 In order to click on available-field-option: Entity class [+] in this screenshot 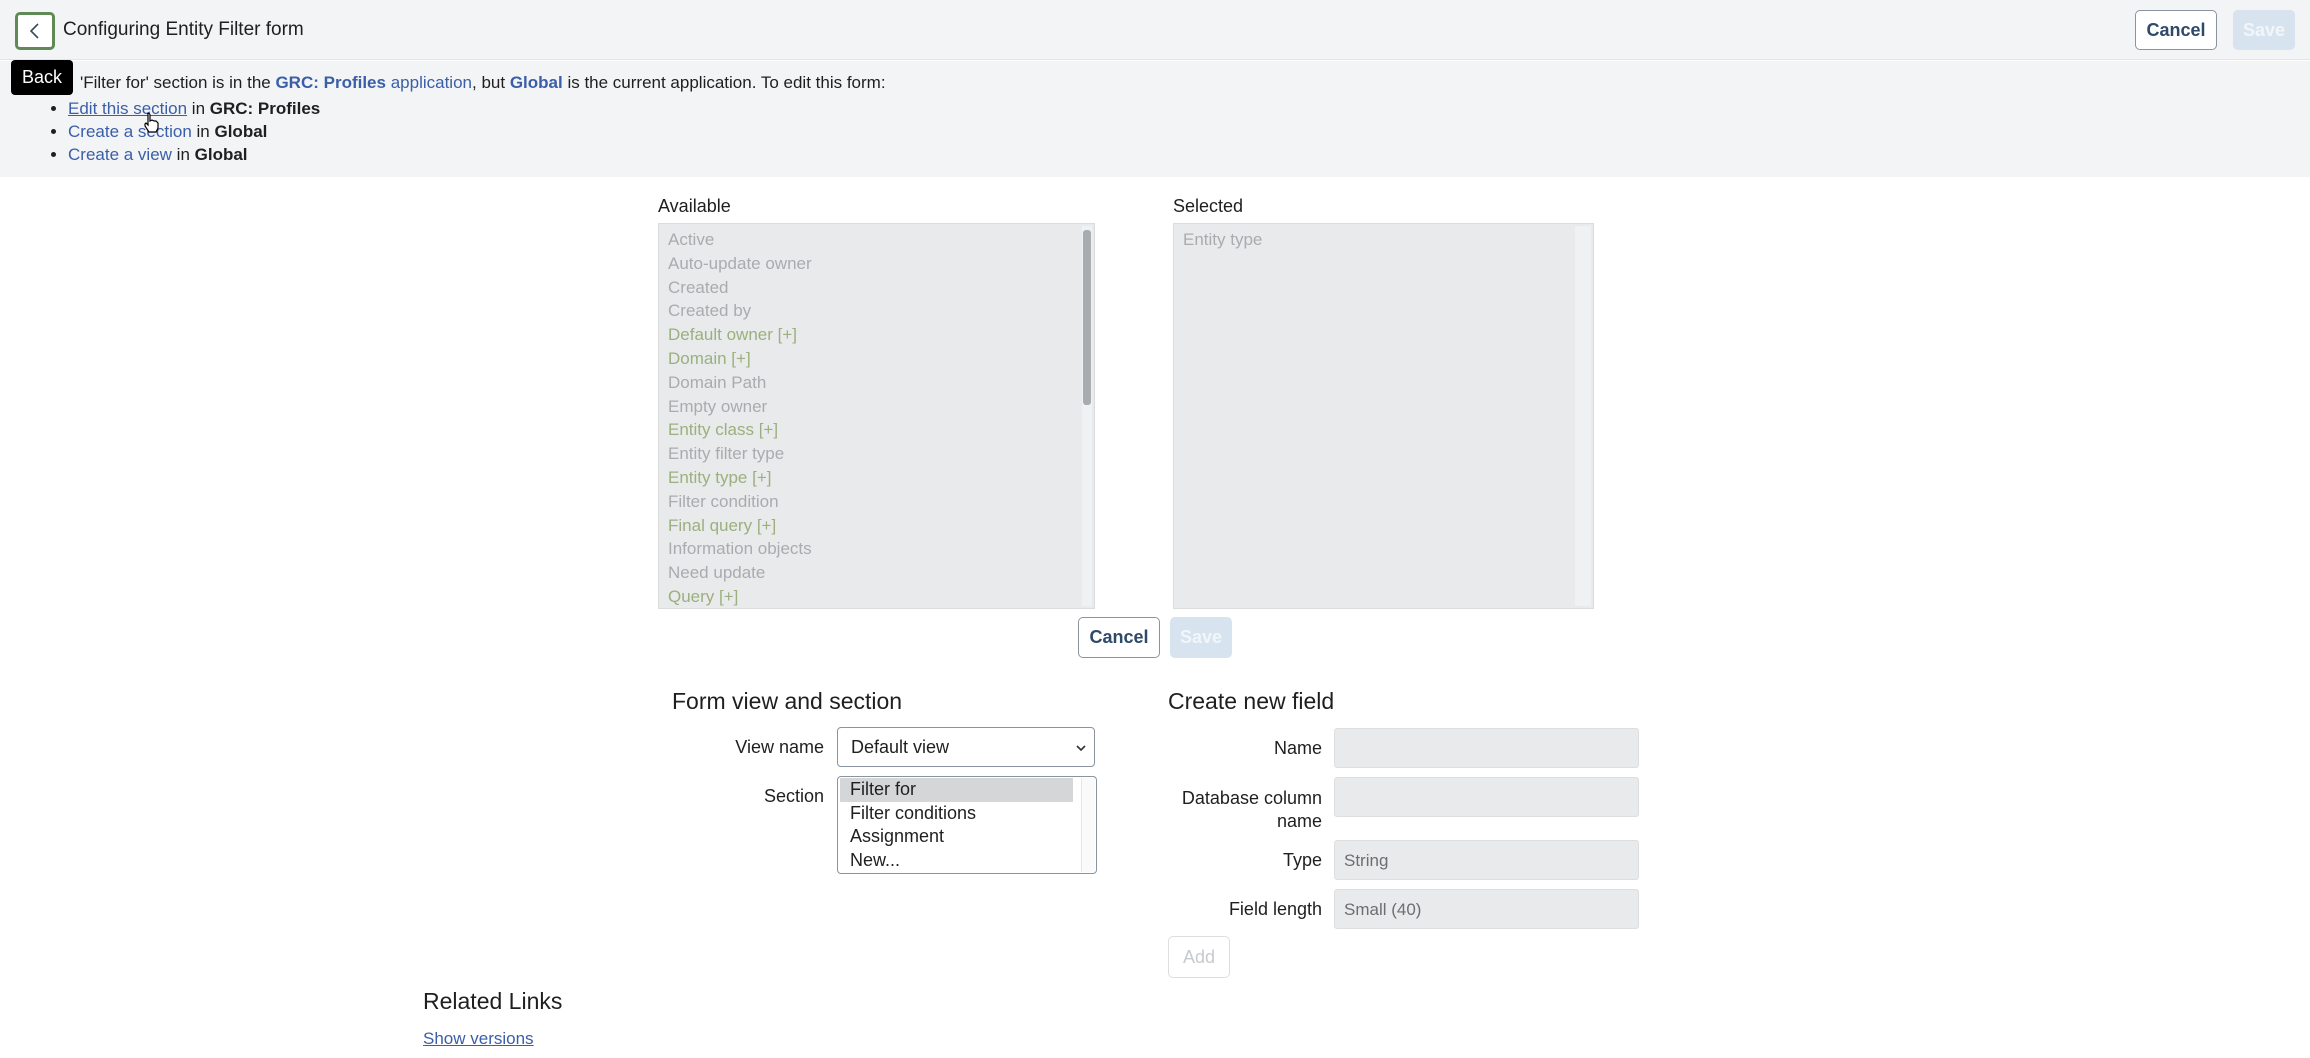, I will do `click(876, 430)`.